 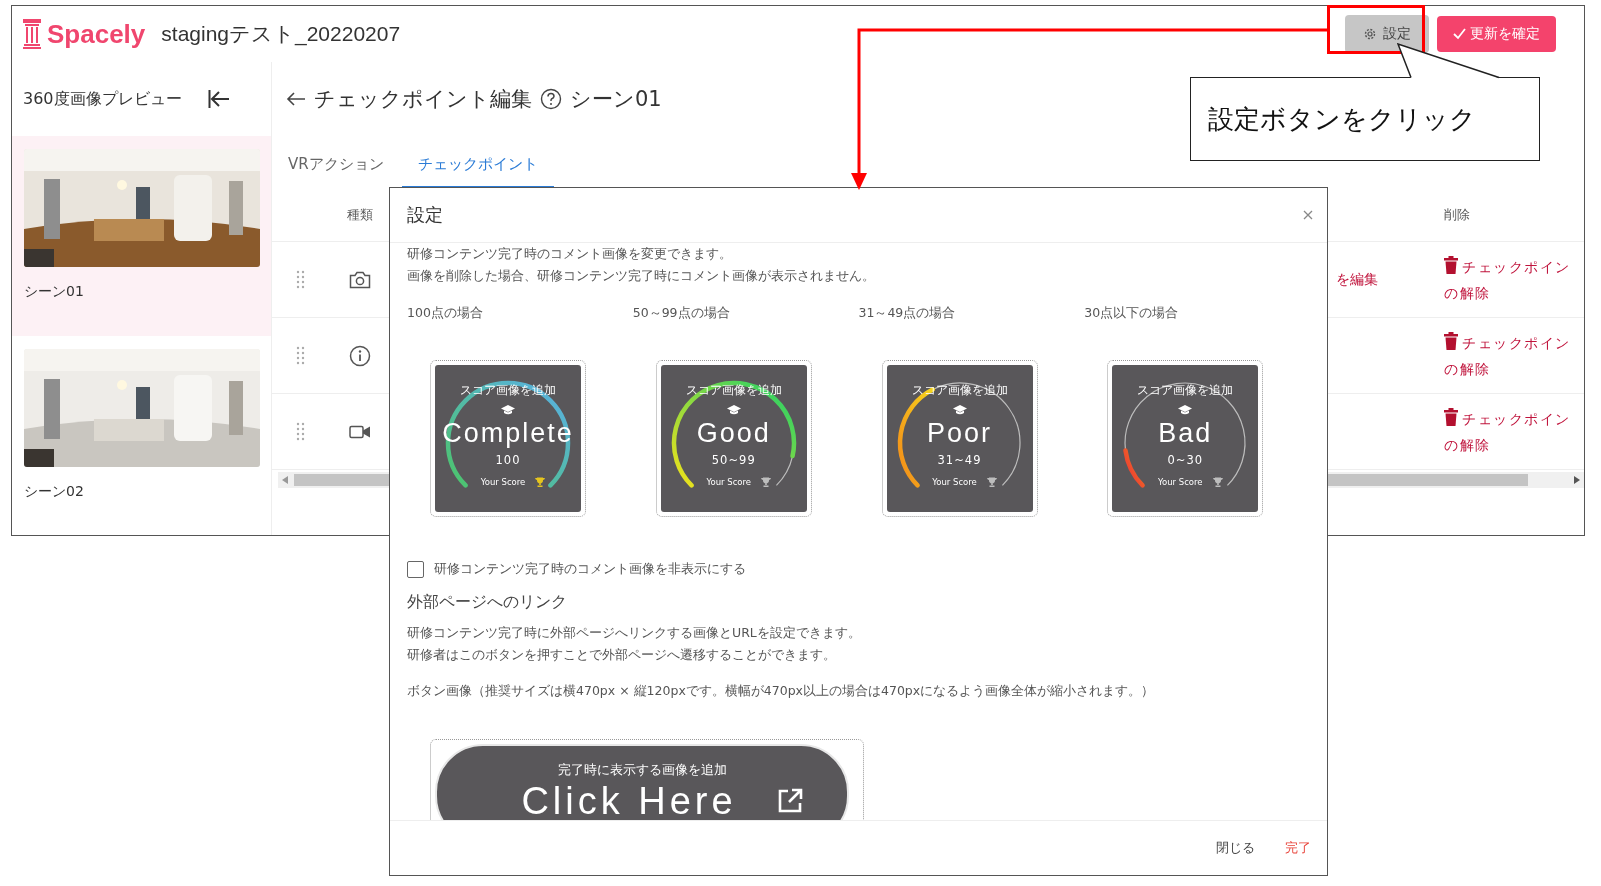 What do you see at coordinates (789, 801) in the screenshot?
I see `external-link-icon` at bounding box center [789, 801].